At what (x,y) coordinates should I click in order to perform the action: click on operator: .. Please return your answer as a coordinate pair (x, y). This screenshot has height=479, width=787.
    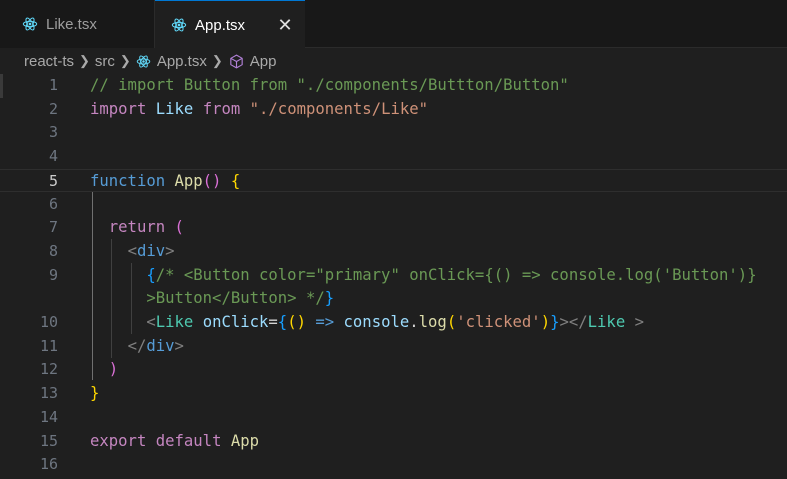
    Looking at the image, I should click on (414, 322).